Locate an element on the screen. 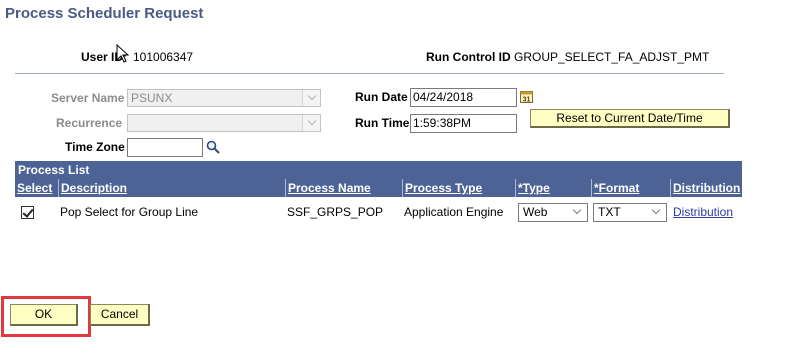  search-icon is located at coordinates (213, 147).